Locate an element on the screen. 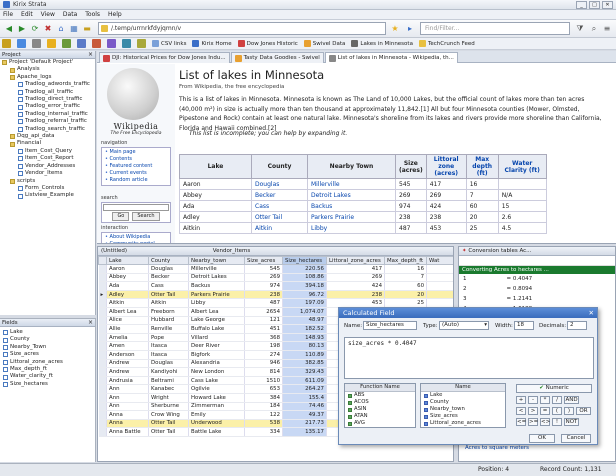 This screenshot has height=476, width=616. wiki-table-cell: Douglas is located at coordinates (279, 184).